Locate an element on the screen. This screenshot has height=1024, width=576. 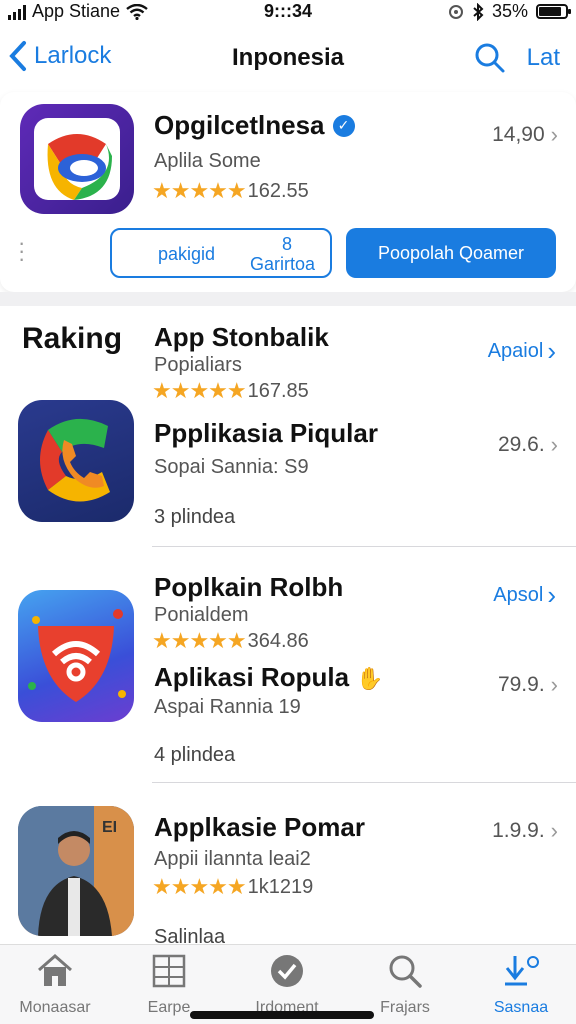
app-name-text: Aplikasi Ropula is located at coordinates (252, 677).